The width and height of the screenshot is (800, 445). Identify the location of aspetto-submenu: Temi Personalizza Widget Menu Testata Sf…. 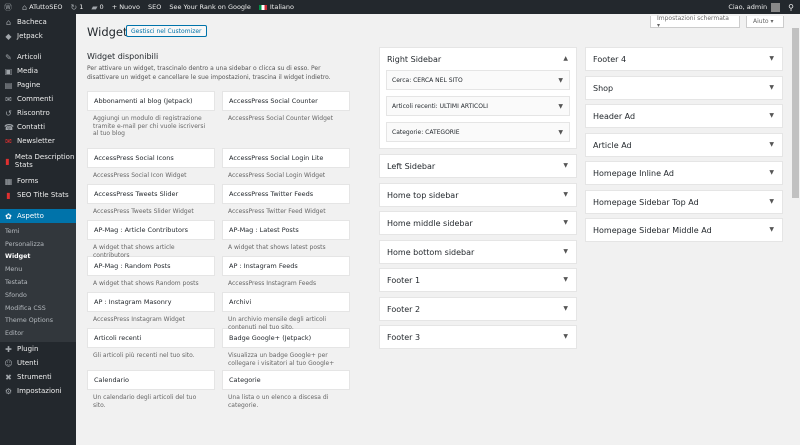
(38, 283).